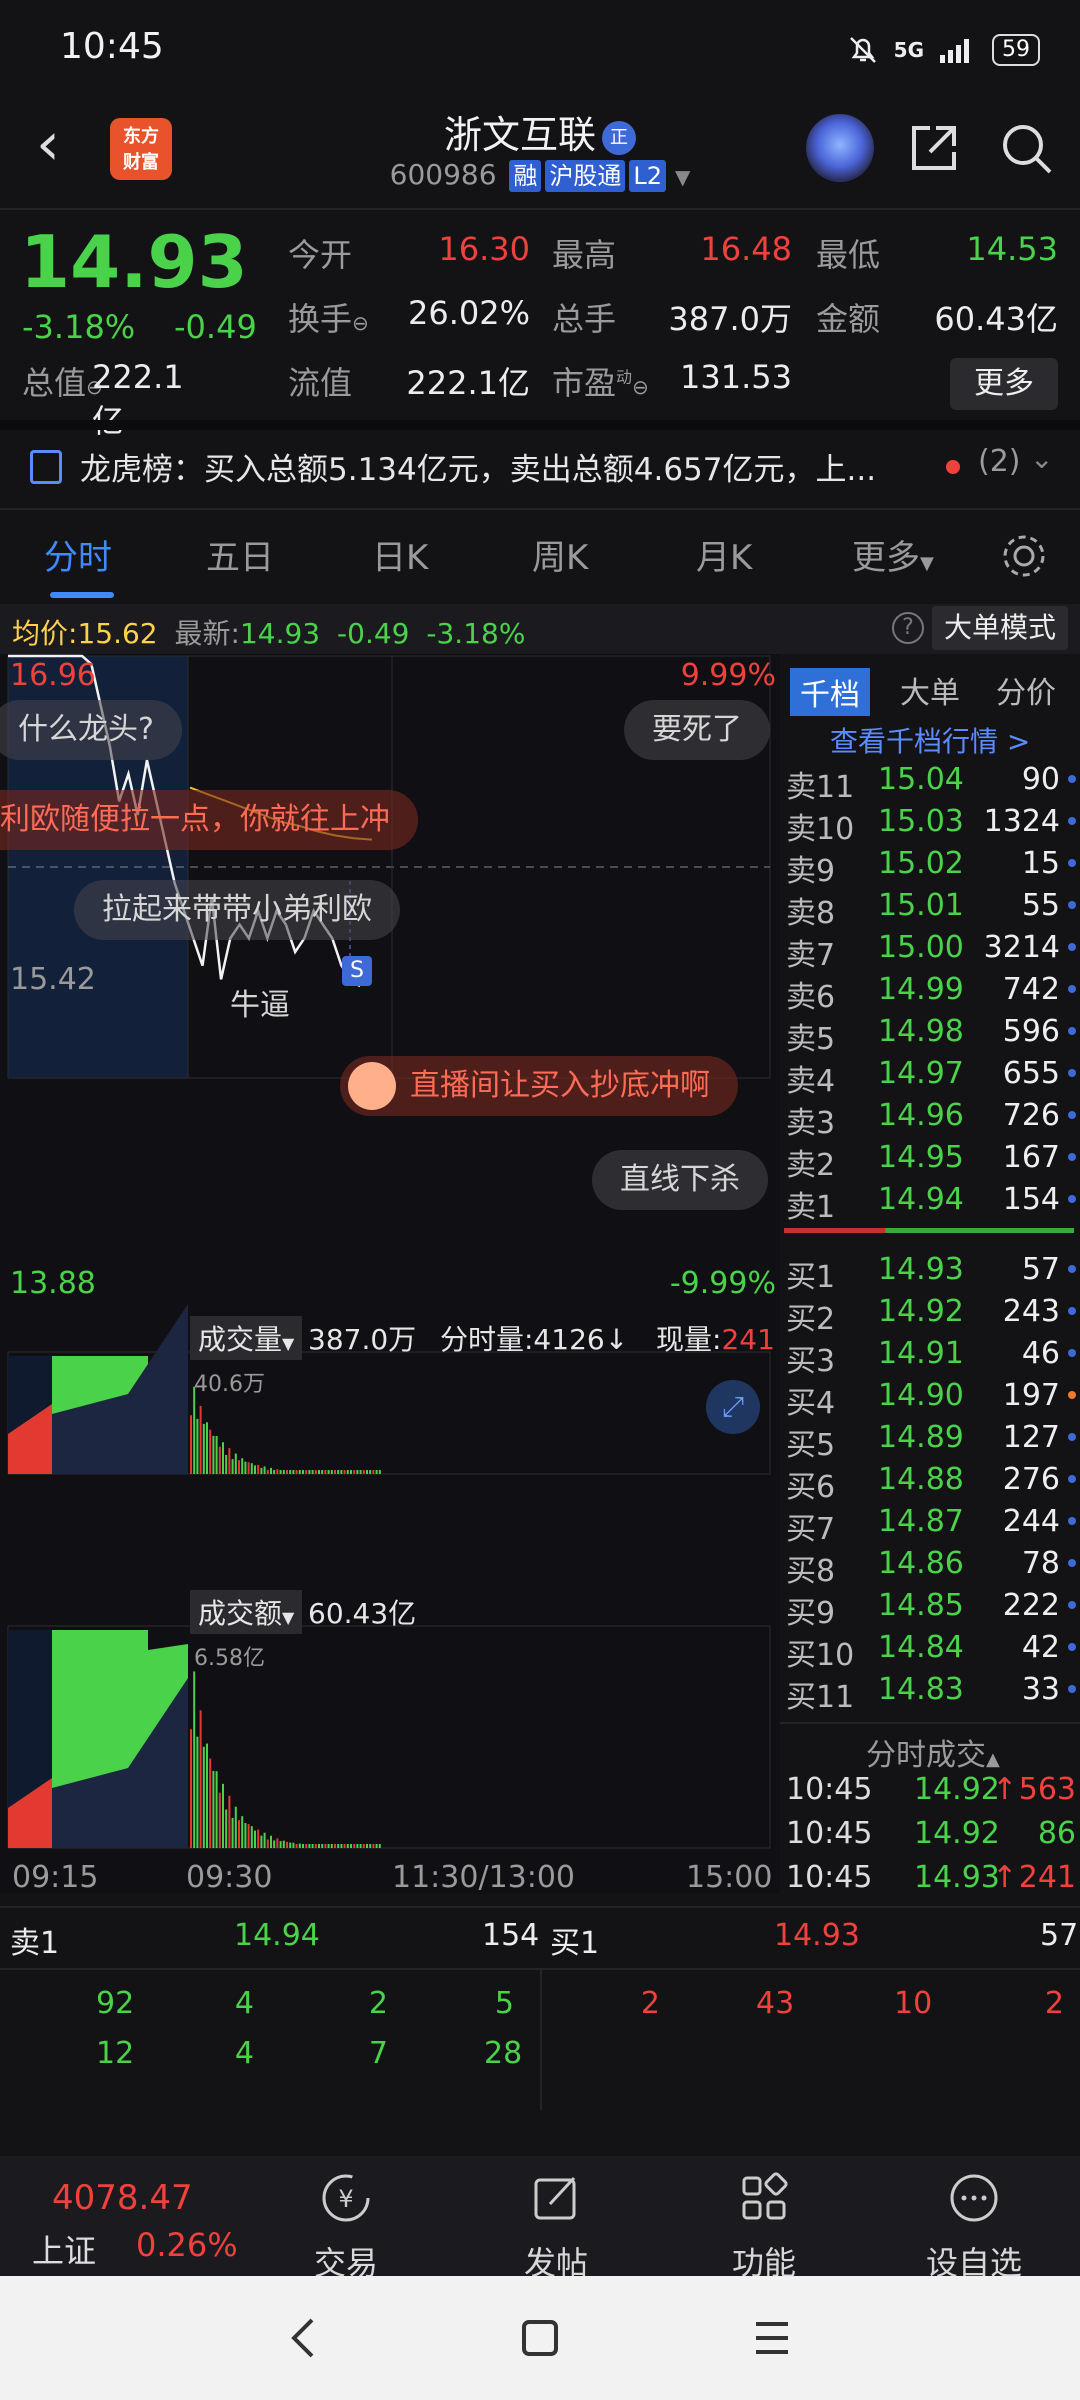 The width and height of the screenshot is (1080, 2400). Describe the element at coordinates (931, 1033) in the screenshot. I see `ask-row: 卖5 14.98 596` at that location.